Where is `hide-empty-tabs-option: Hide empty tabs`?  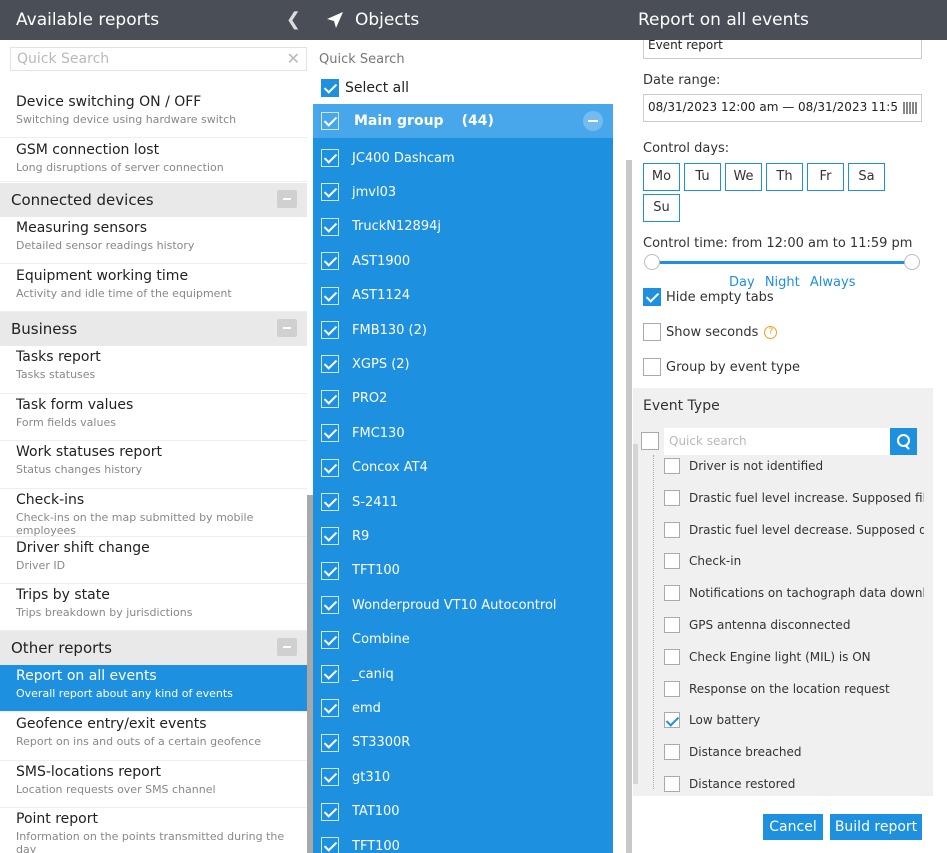 hide-empty-tabs-option: Hide empty tabs is located at coordinates (708, 297).